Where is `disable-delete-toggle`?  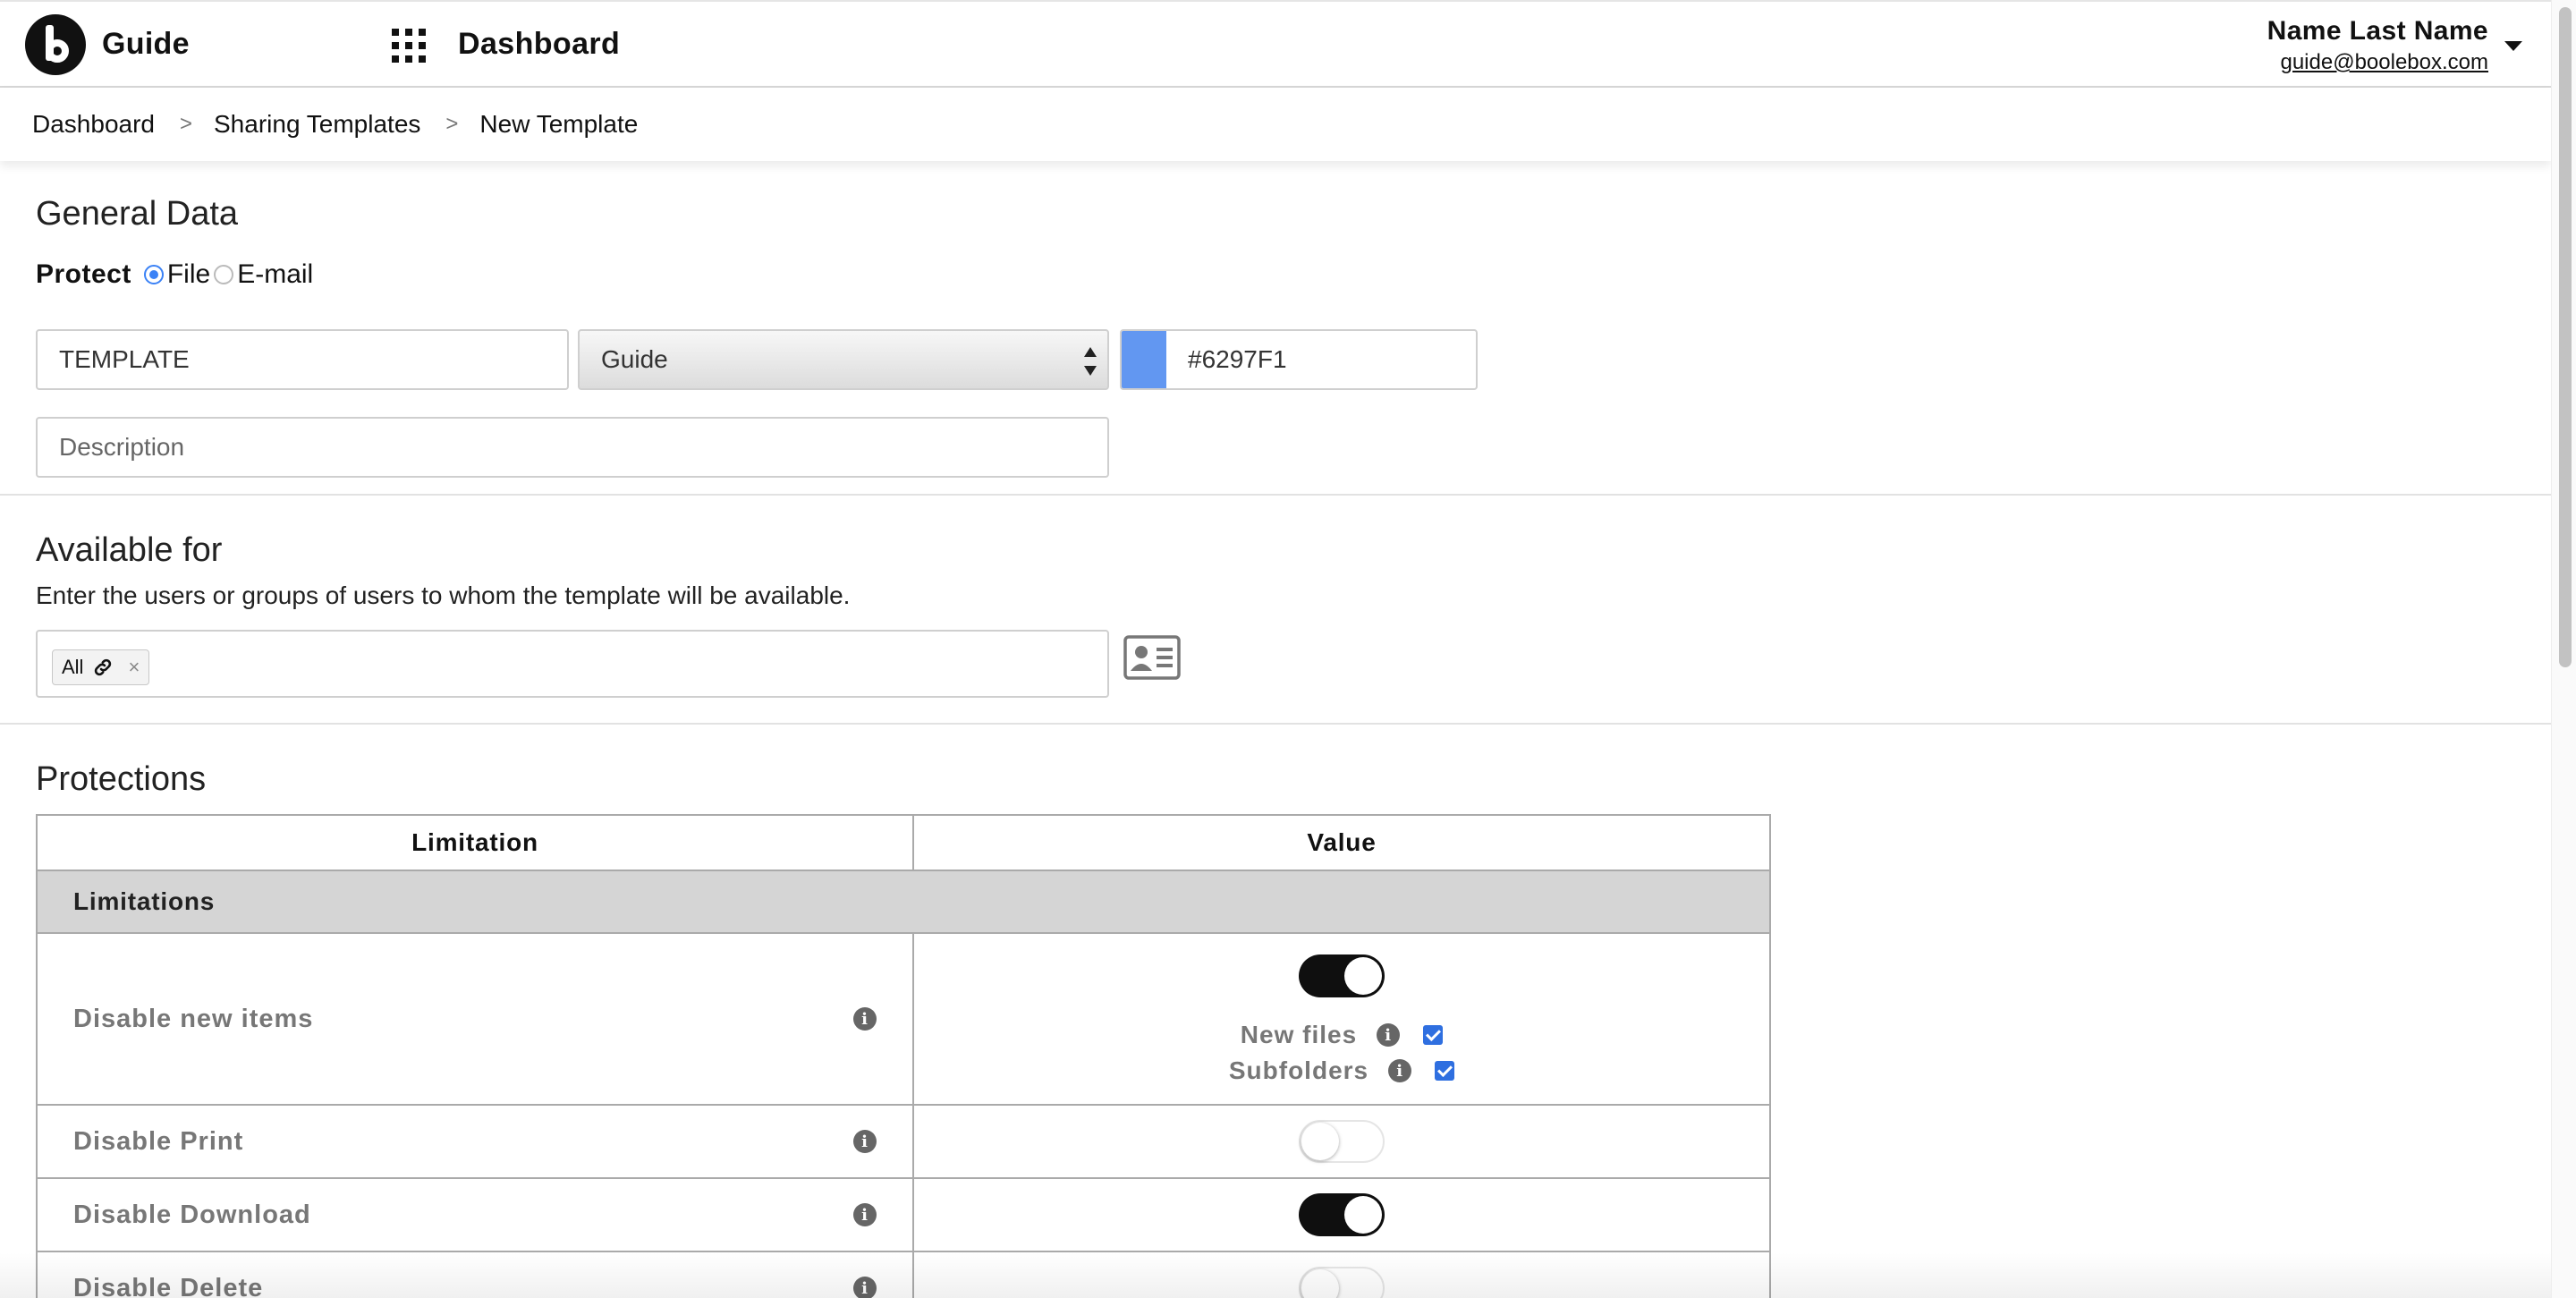
disable-delete-toggle is located at coordinates (1342, 1282).